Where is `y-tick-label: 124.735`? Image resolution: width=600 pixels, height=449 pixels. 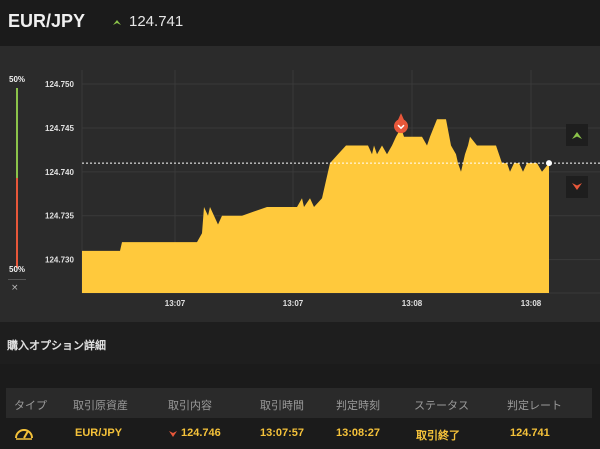 y-tick-label: 124.735 is located at coordinates (59, 216).